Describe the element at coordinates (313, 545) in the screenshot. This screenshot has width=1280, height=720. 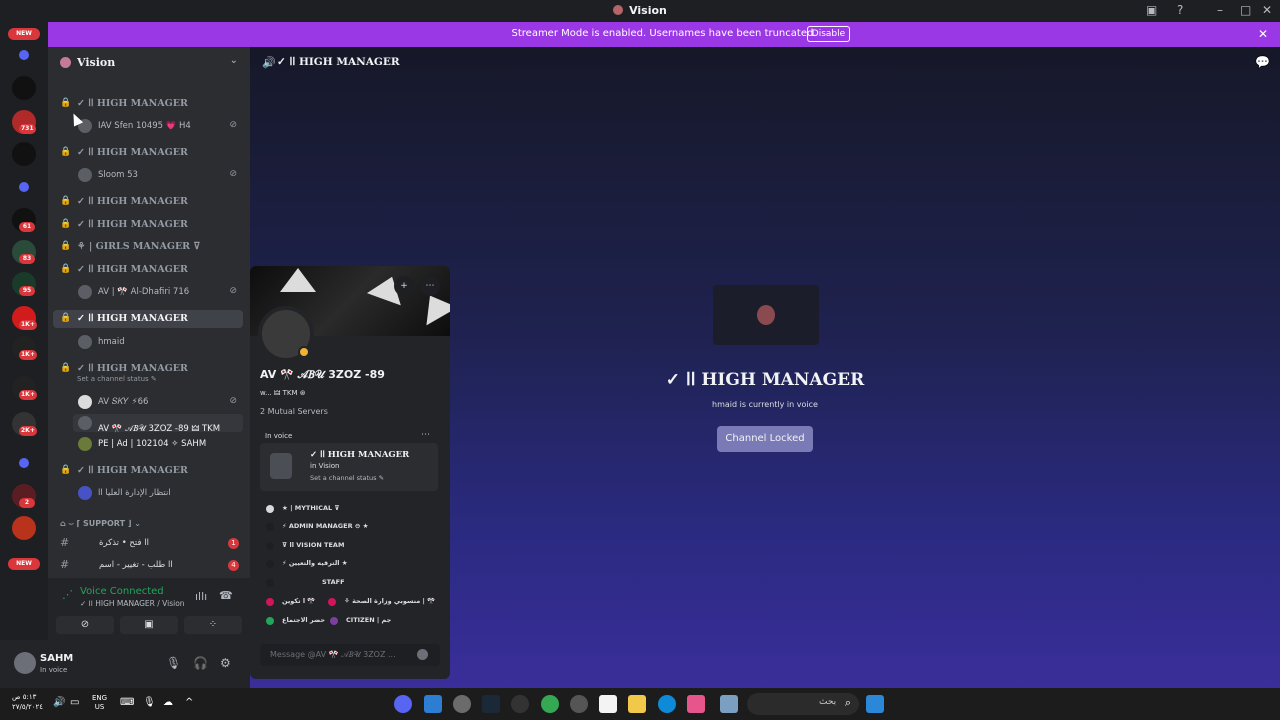
I see `role-label: ⊽ اا VISION TEAM` at that location.